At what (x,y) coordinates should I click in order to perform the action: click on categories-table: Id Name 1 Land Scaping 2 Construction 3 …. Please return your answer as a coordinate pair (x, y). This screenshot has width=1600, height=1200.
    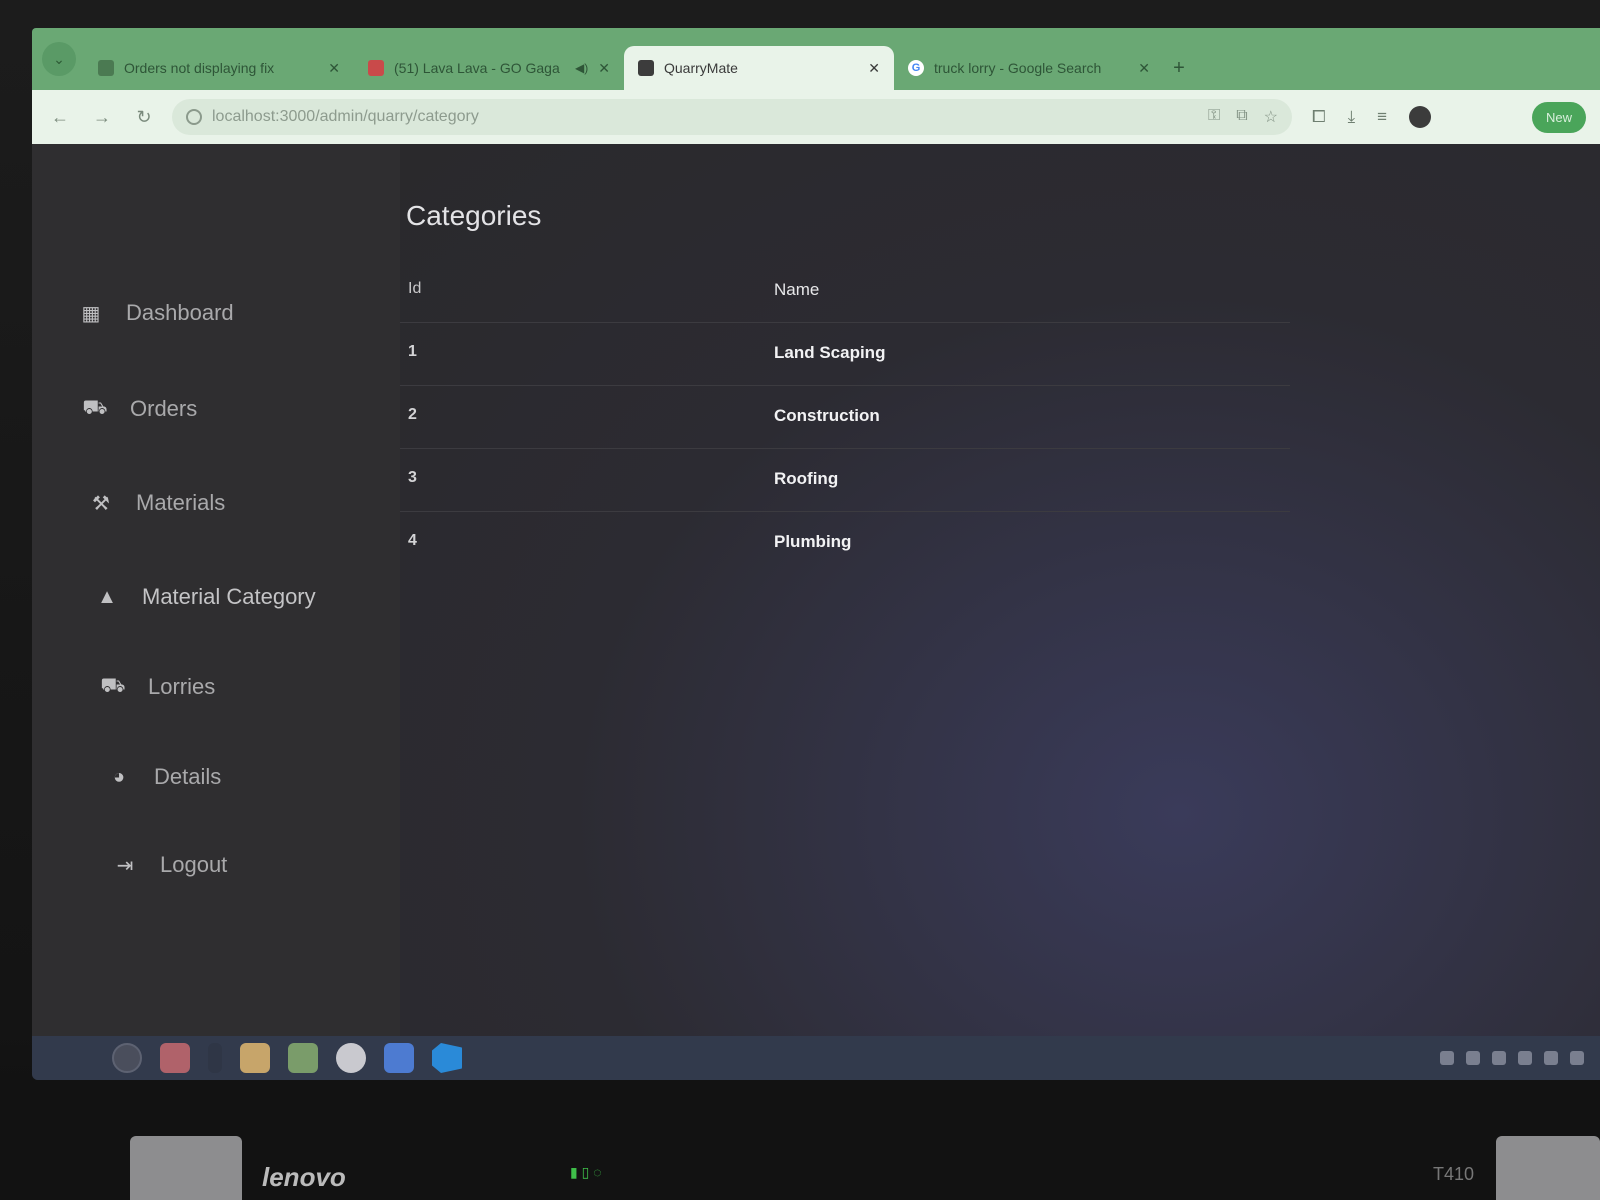
    Looking at the image, I should click on (845, 417).